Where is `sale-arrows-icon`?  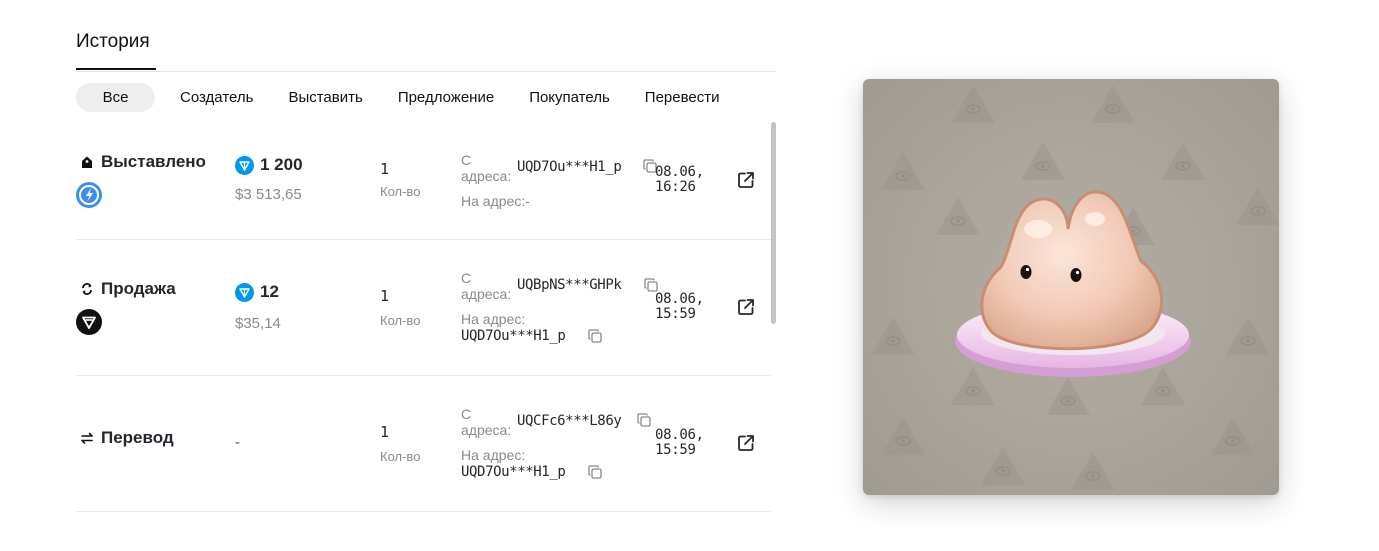 sale-arrows-icon is located at coordinates (87, 289).